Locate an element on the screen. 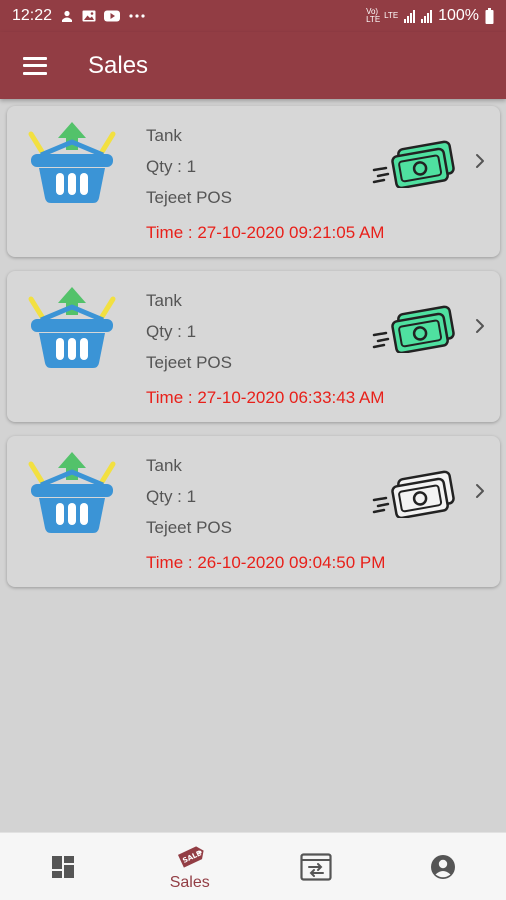 Image resolution: width=506 pixels, height=900 pixels. transfer-icon is located at coordinates (316, 866).